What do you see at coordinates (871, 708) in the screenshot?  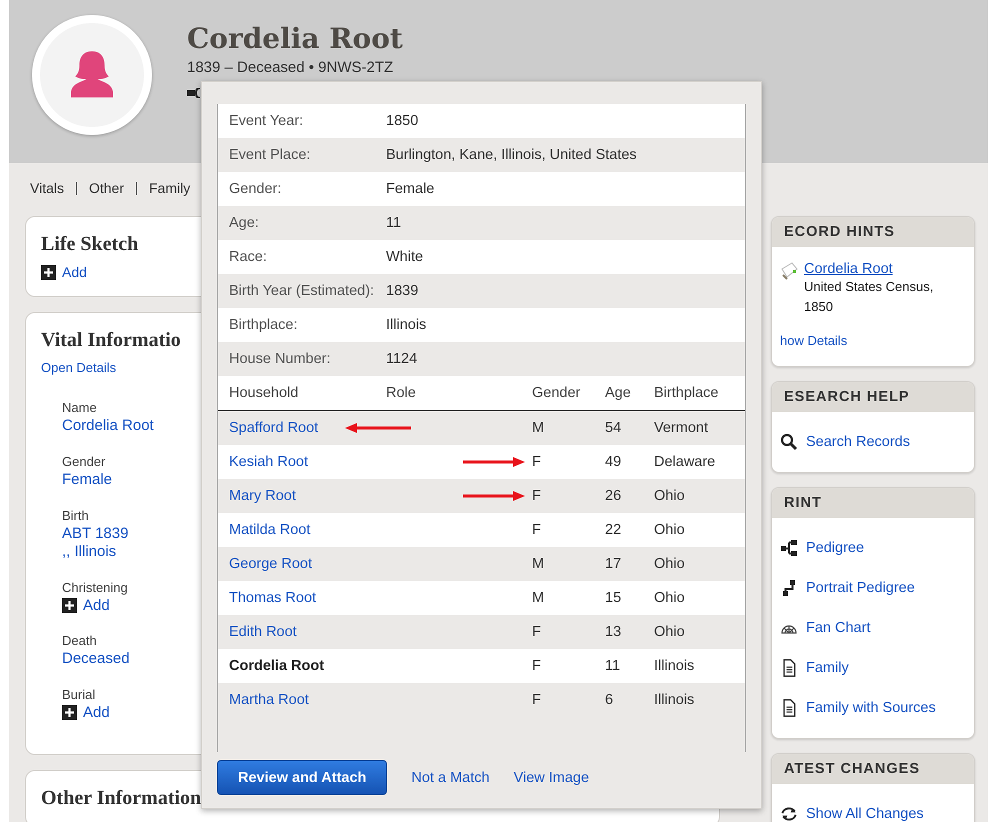 I see `sidebar-link: Family with Sources` at bounding box center [871, 708].